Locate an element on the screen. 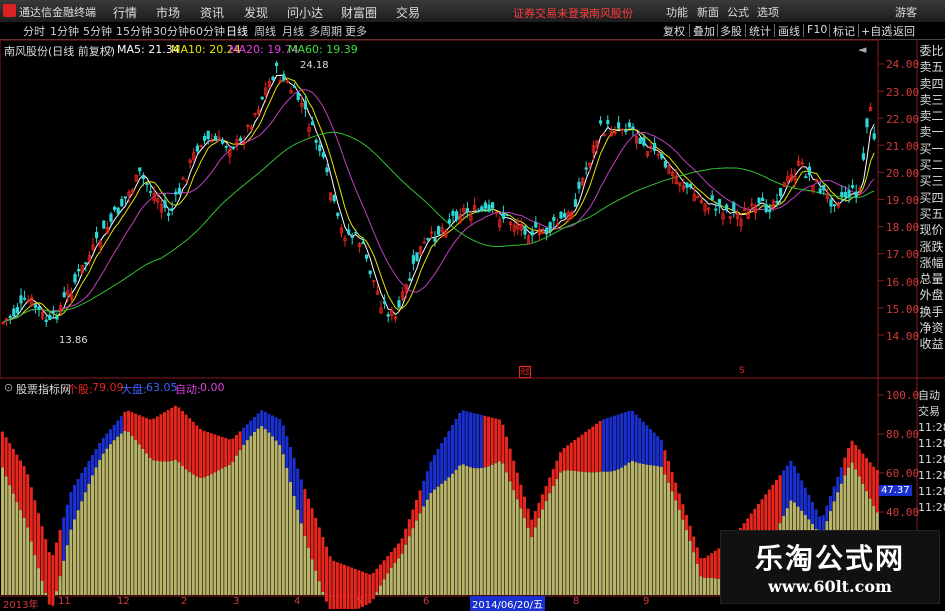 Image resolution: width=945 pixels, height=611 pixels. draw-line-button: 画线 is located at coordinates (789, 31).